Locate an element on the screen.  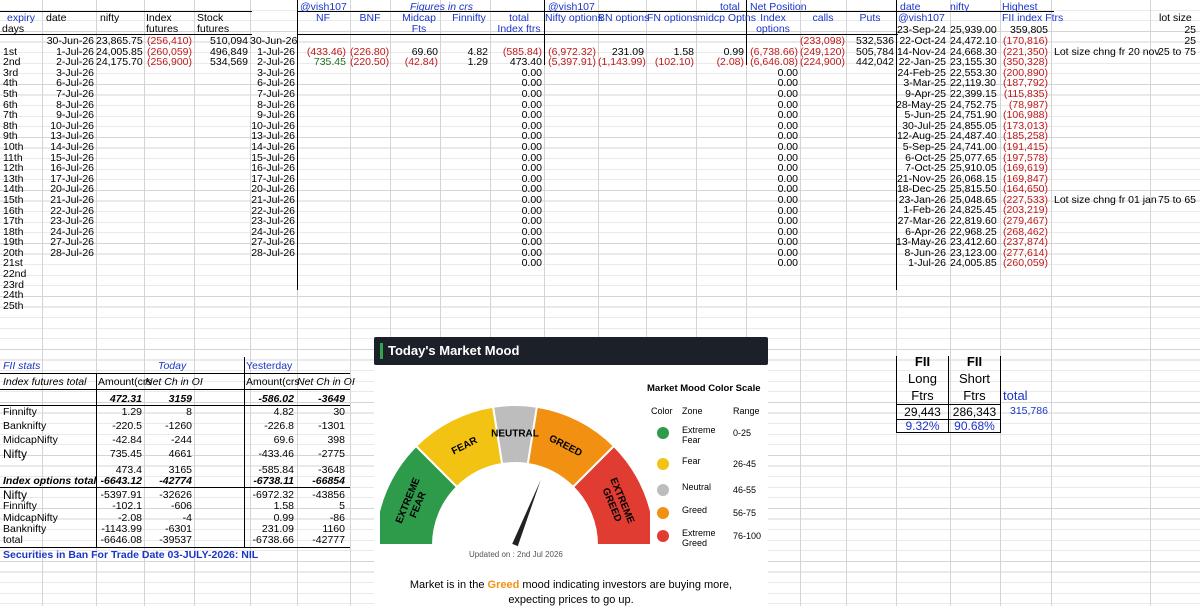
stat-name: MidcapNifty is located at coordinates (30, 517).